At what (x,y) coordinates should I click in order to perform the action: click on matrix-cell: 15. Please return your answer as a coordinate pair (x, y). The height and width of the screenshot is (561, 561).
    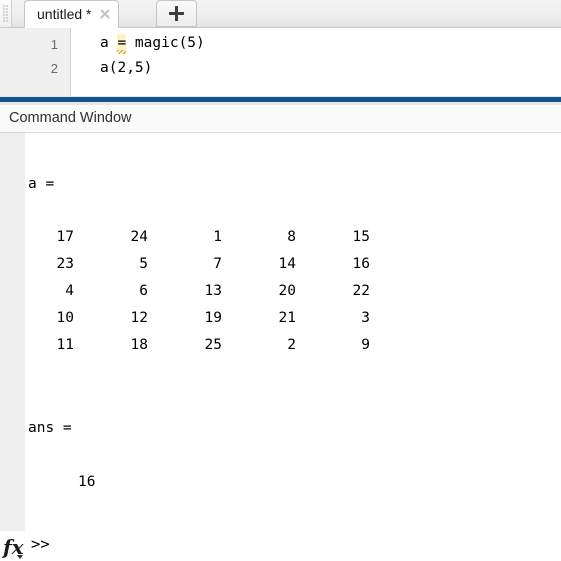
    Looking at the image, I should click on (361, 237).